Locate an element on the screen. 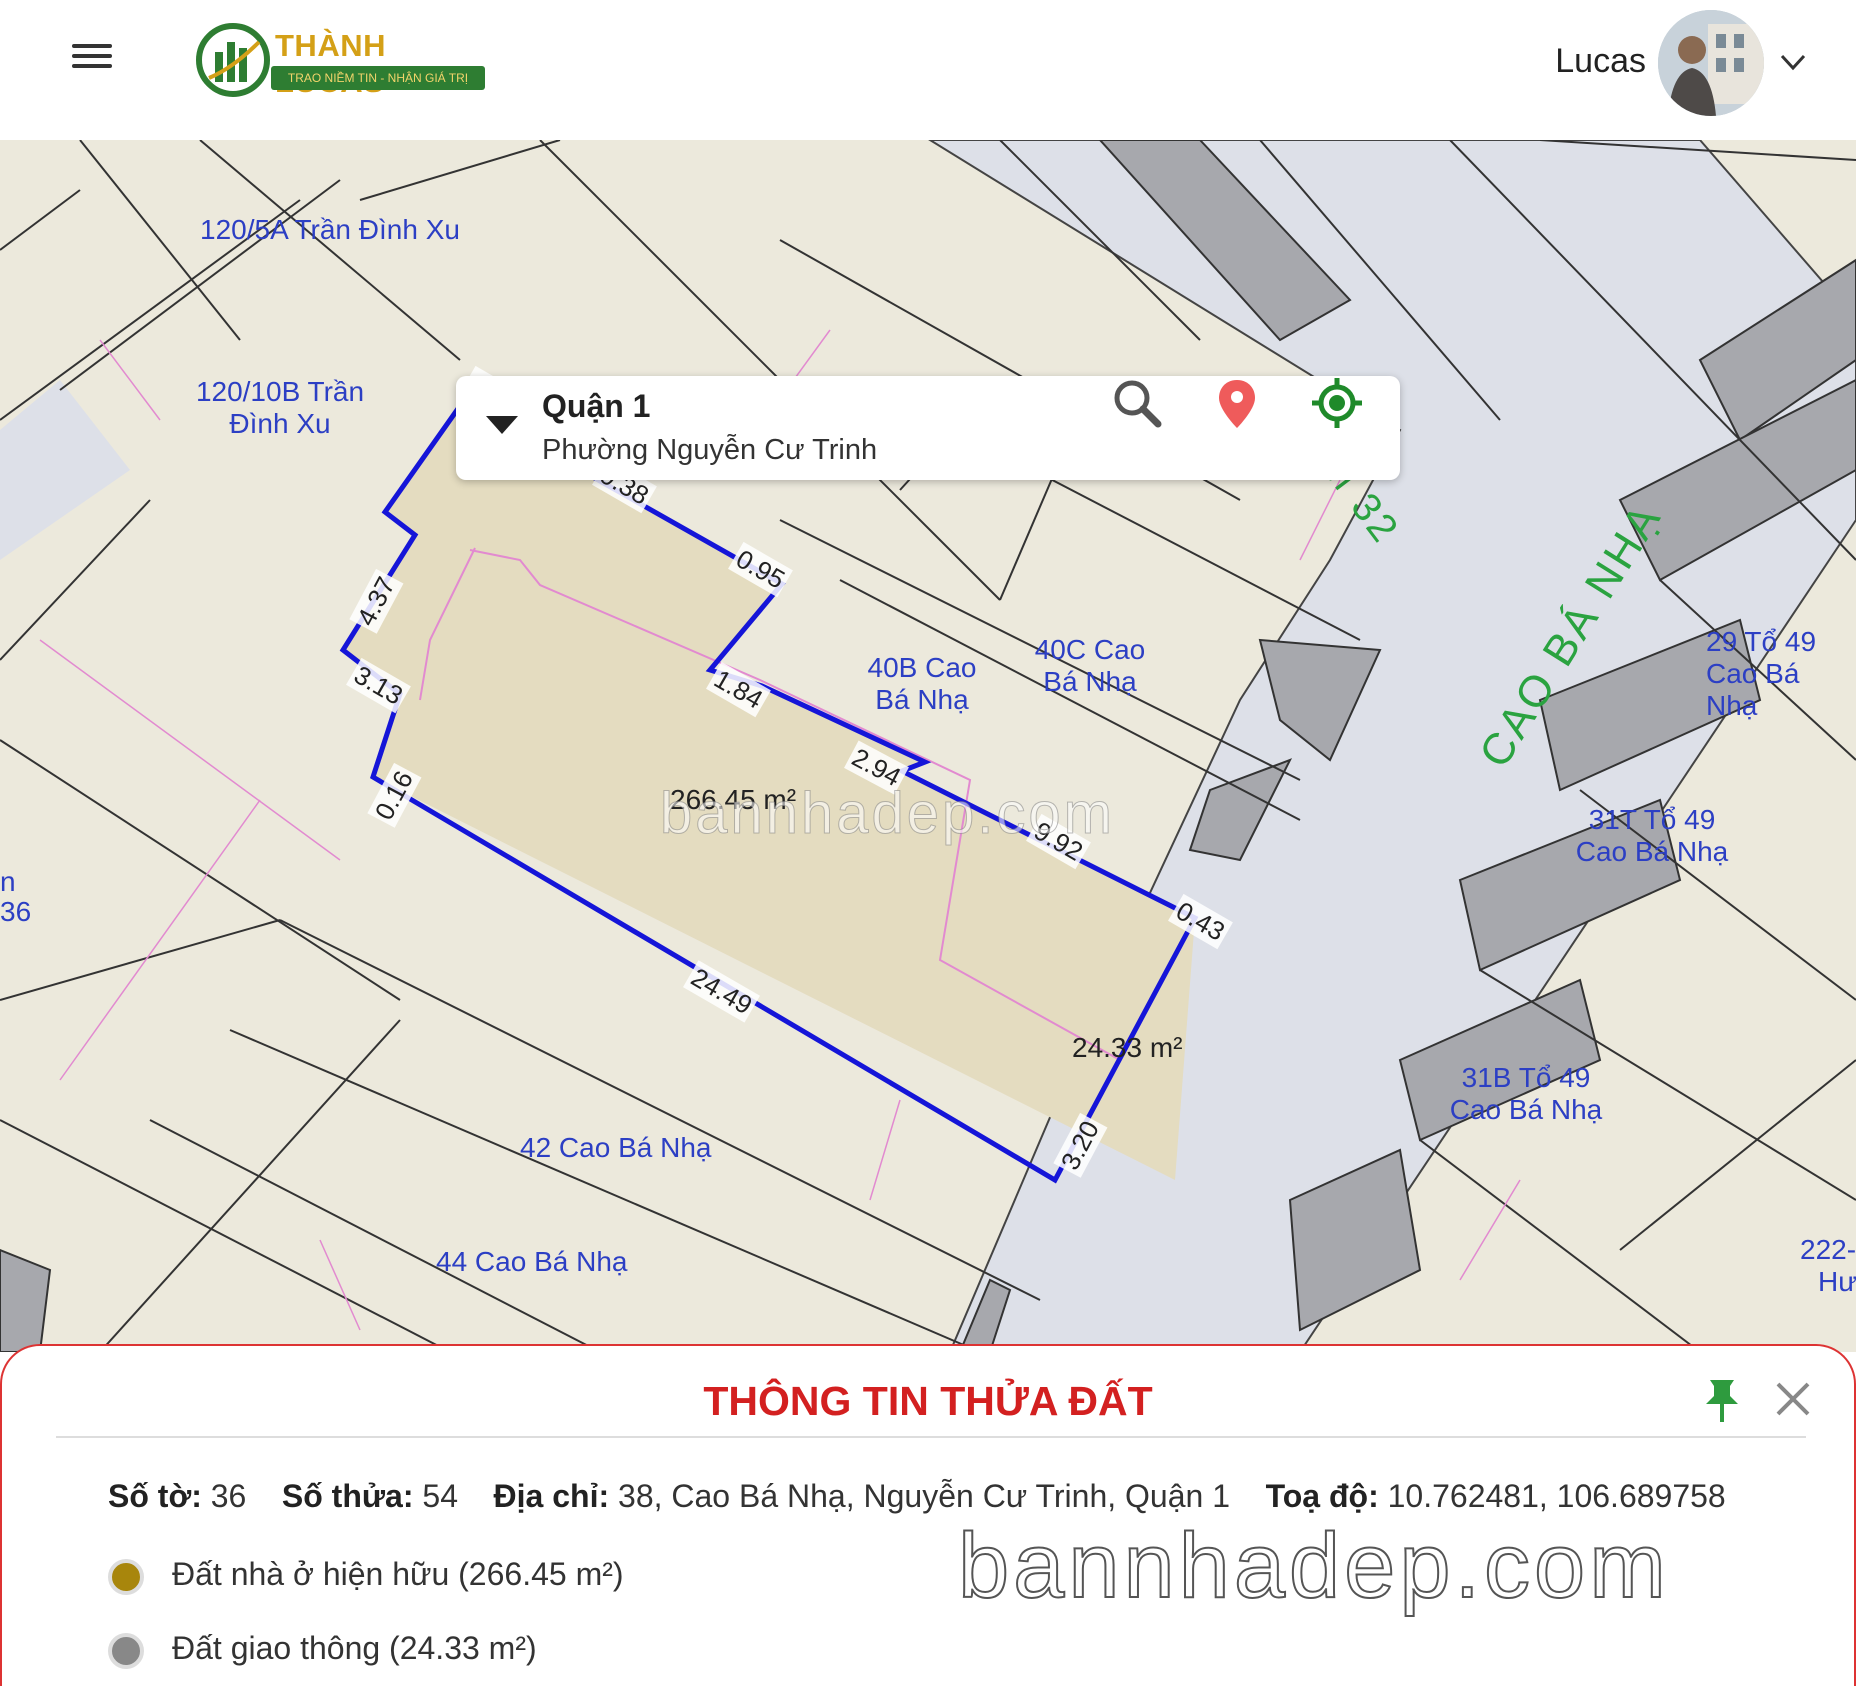 The image size is (1856, 1686). gps-target-icon is located at coordinates (1337, 403).